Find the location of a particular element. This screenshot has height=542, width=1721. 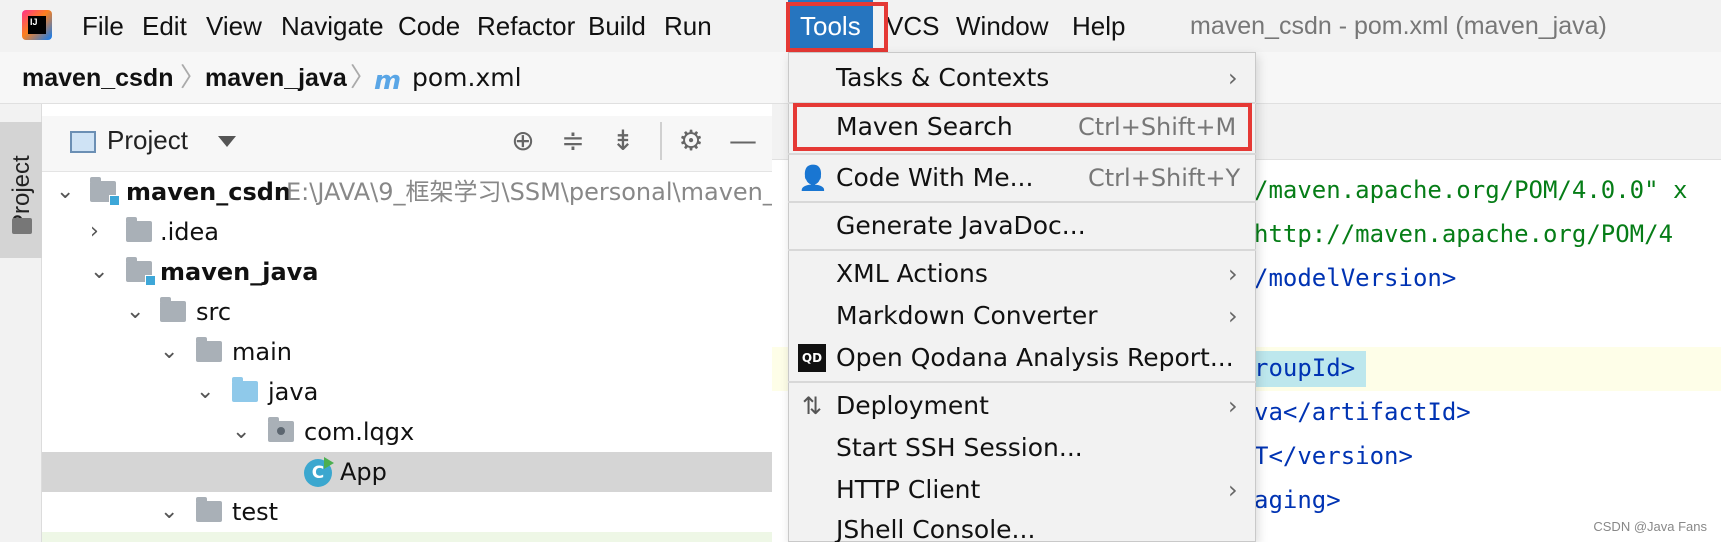

breadcrumb-project: maven_csdn is located at coordinates (97, 78).